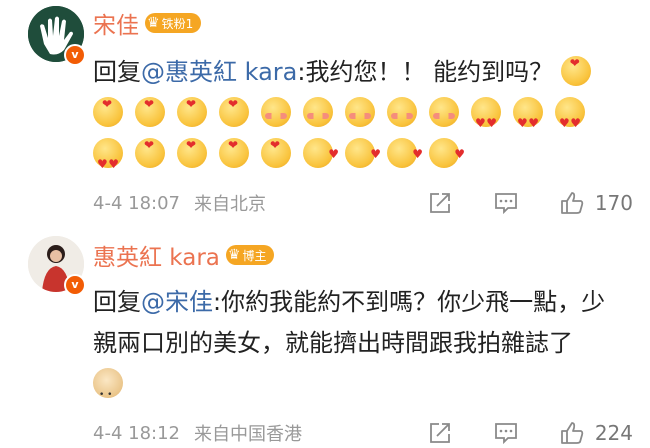 Image resolution: width=650 pixels, height=448 pixels. Describe the element at coordinates (363, 203) in the screenshot. I see `comment-meta: 4-4 18:07 来自北京 170` at that location.